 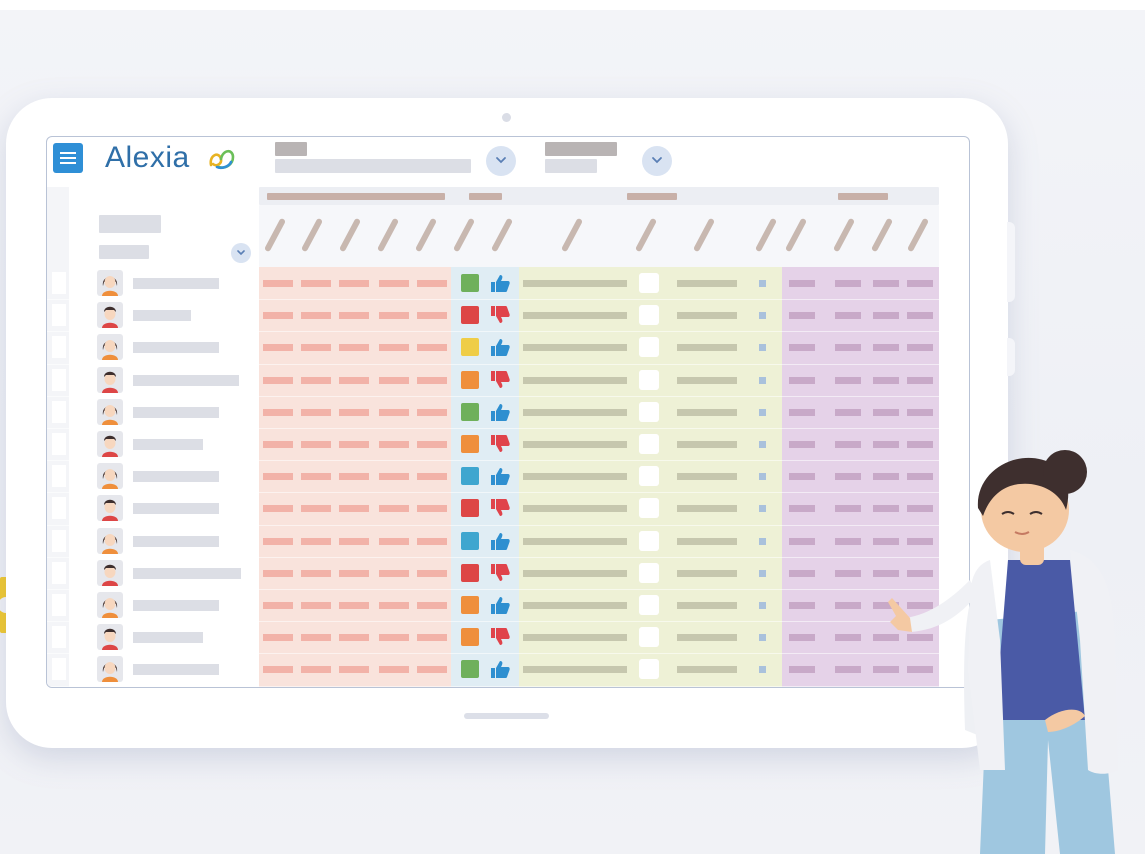 What do you see at coordinates (68, 158) in the screenshot?
I see `hamburger-menu-icon` at bounding box center [68, 158].